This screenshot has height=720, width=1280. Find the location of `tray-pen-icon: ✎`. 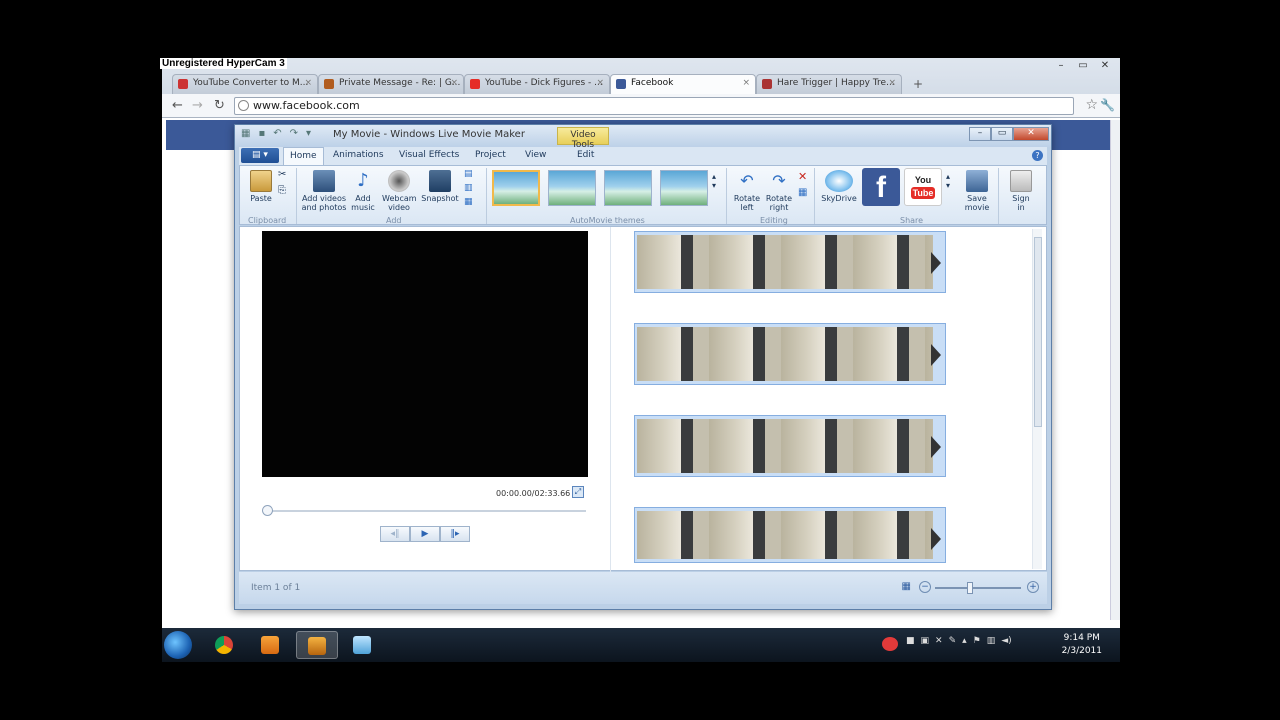

tray-pen-icon: ✎ is located at coordinates (953, 641).